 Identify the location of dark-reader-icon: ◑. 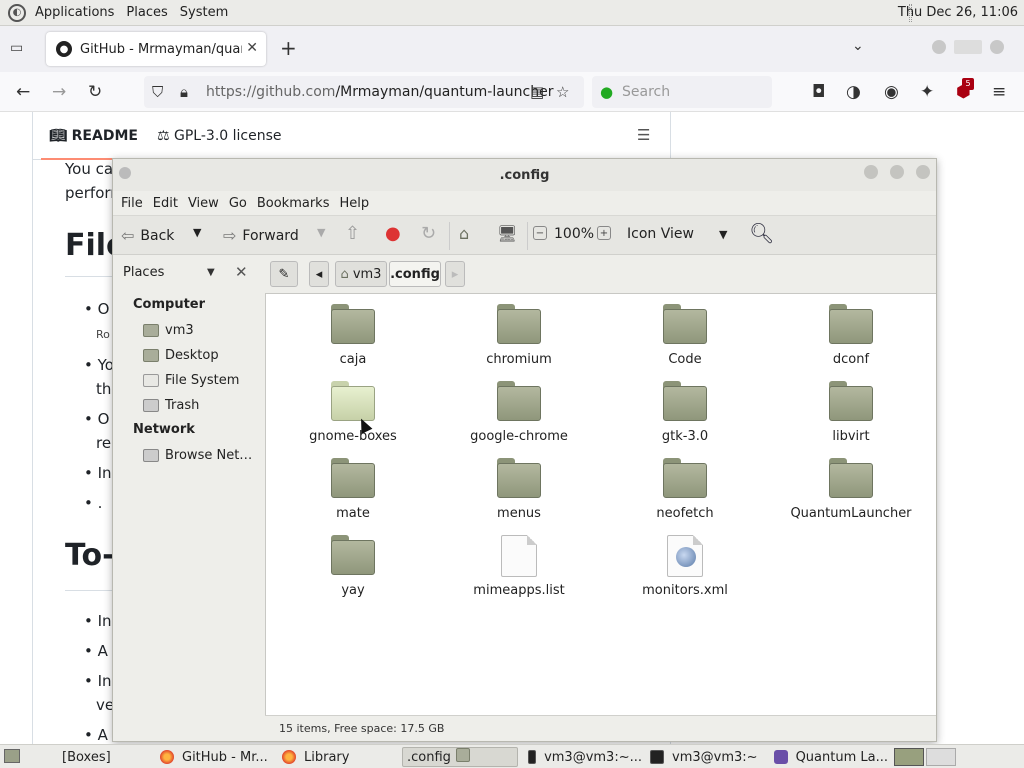
(853, 92).